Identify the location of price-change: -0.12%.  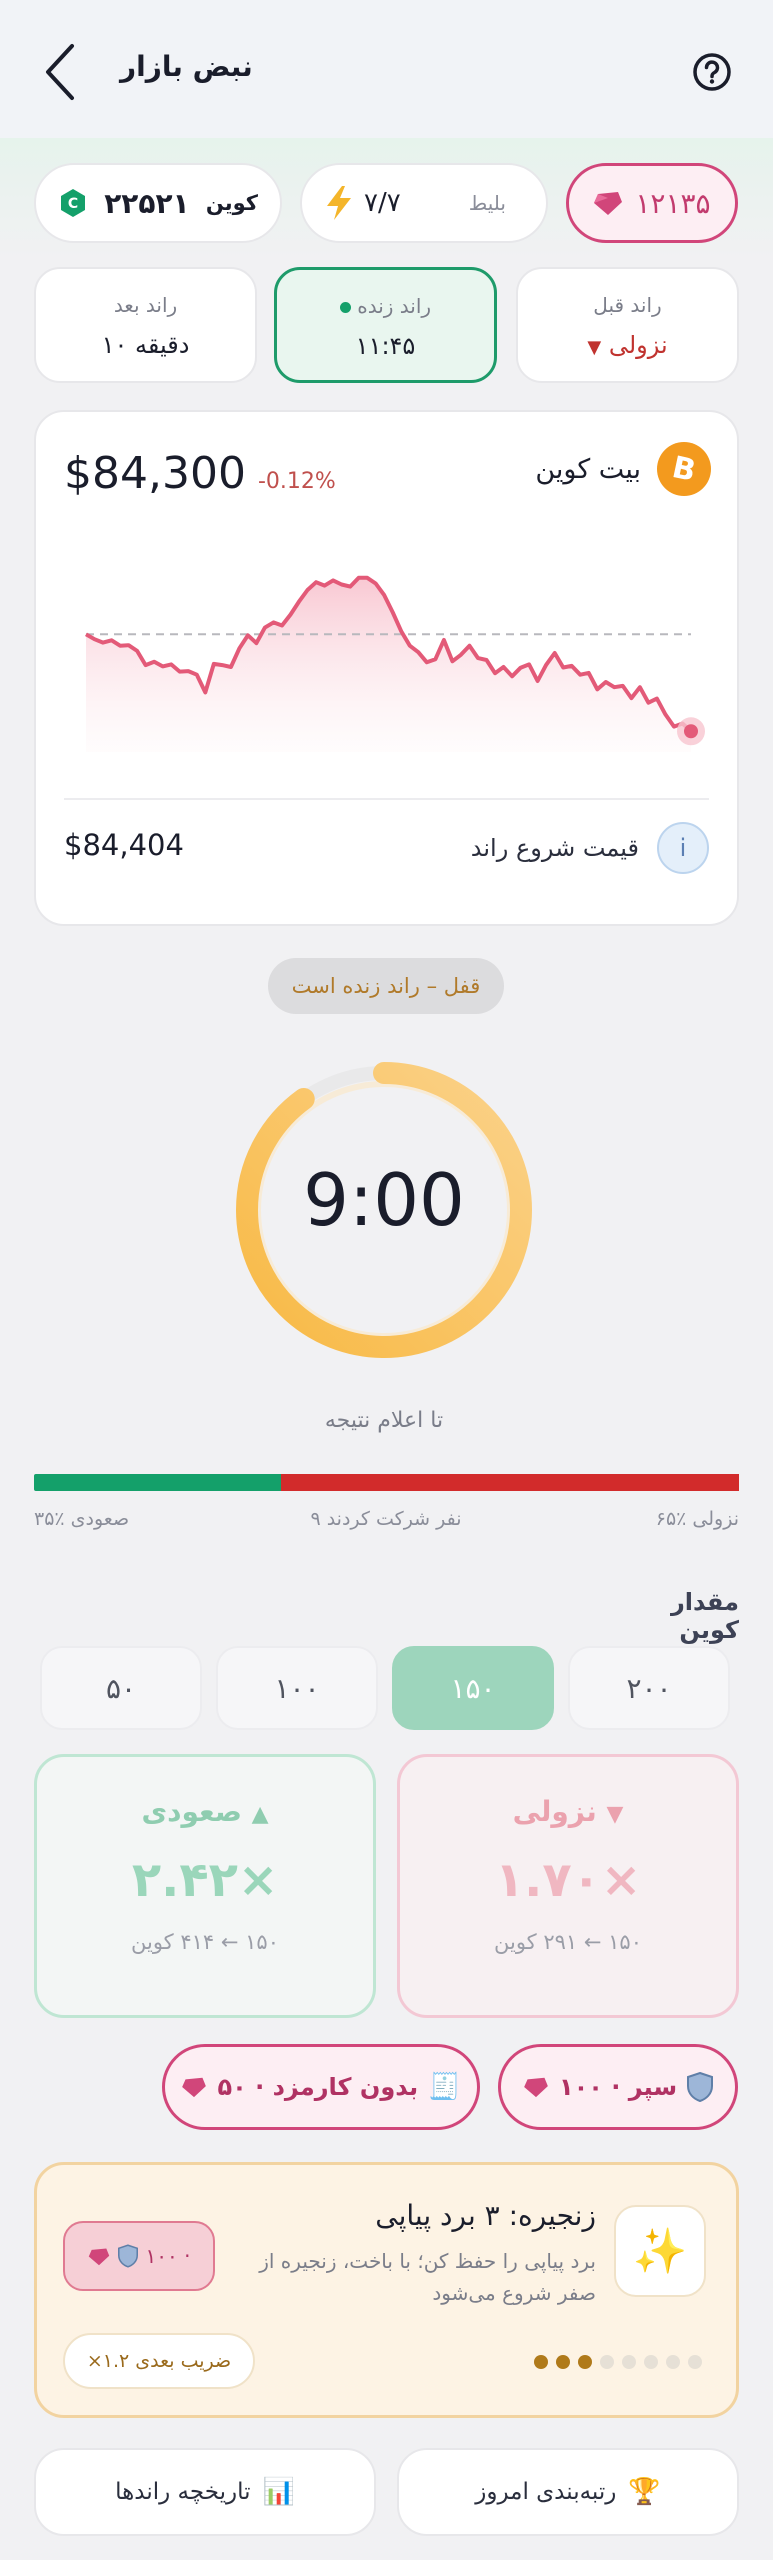
(296, 481).